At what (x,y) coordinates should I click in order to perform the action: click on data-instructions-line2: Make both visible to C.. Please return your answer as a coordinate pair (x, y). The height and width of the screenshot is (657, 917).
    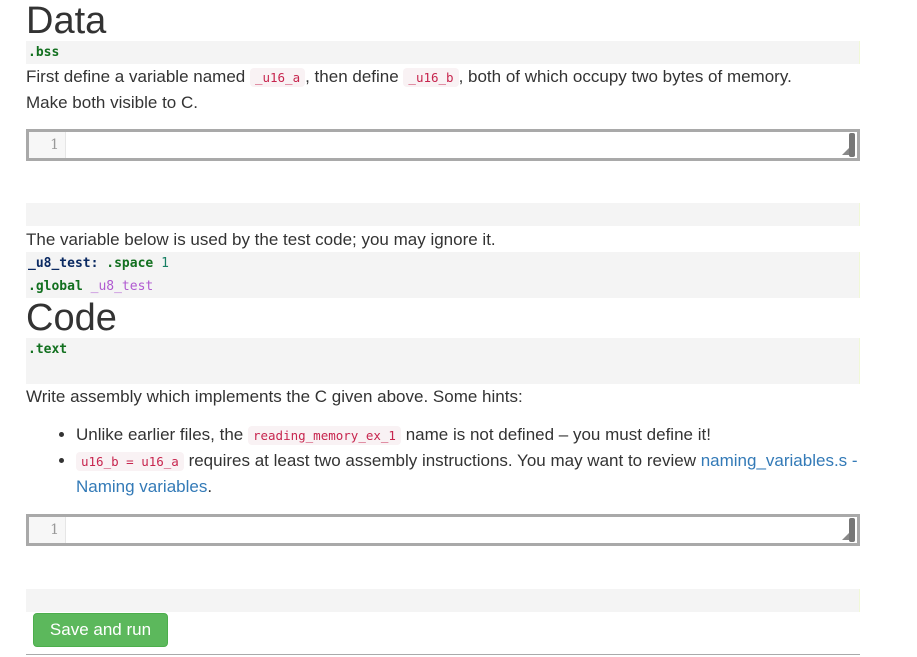
    Looking at the image, I should click on (112, 102).